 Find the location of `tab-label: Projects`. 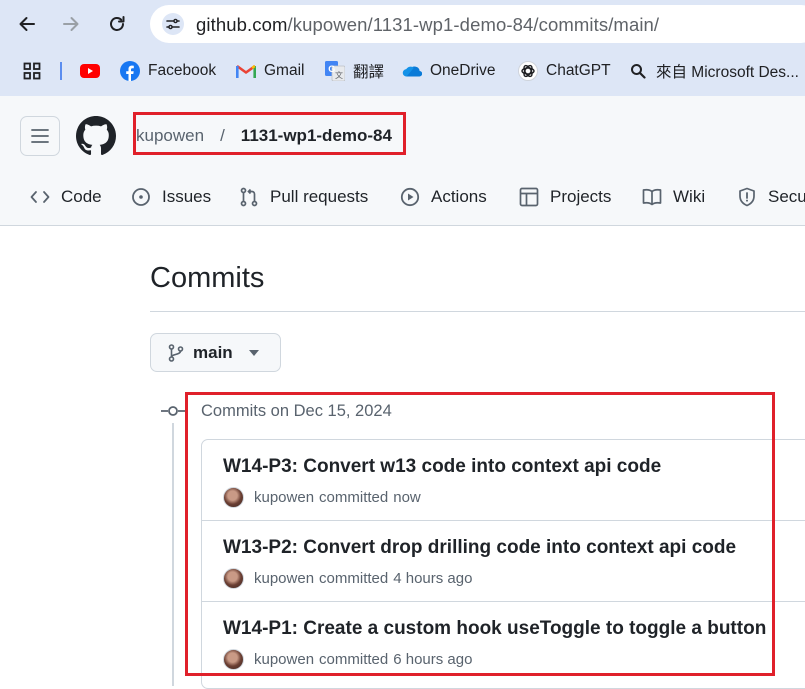

tab-label: Projects is located at coordinates (581, 196).